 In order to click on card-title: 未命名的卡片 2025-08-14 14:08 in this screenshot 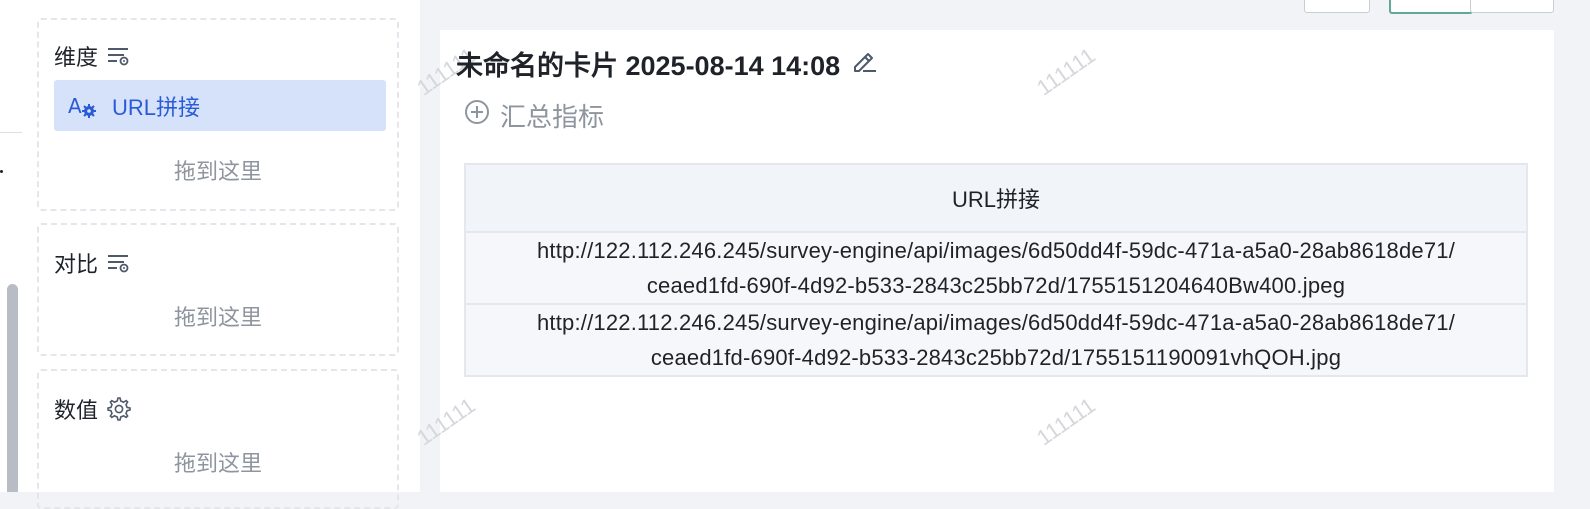, I will do `click(667, 63)`.